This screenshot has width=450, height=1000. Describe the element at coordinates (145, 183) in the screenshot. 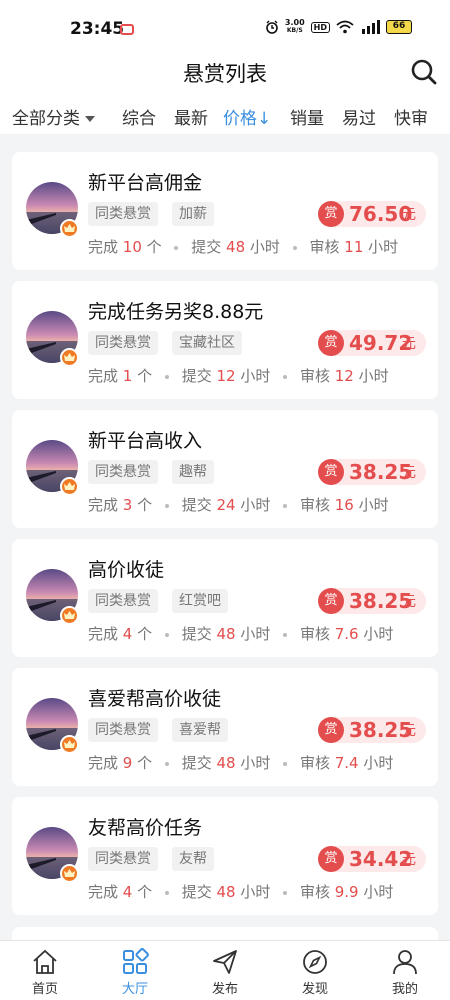

I see `task-title: 新平台高佣金` at that location.